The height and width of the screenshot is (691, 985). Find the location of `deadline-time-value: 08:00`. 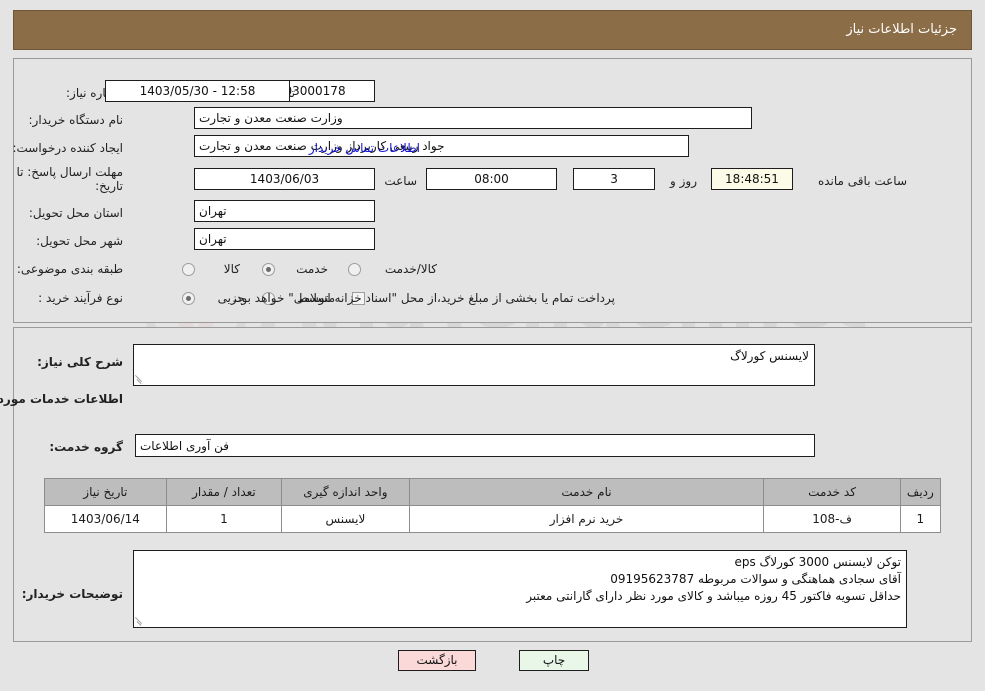

deadline-time-value: 08:00 is located at coordinates (491, 179).